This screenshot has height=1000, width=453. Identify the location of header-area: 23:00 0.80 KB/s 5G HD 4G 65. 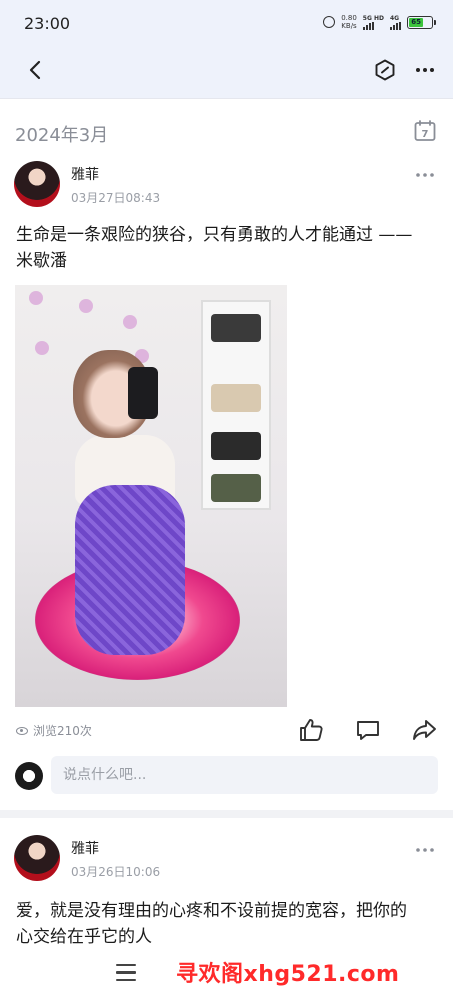
(226, 49).